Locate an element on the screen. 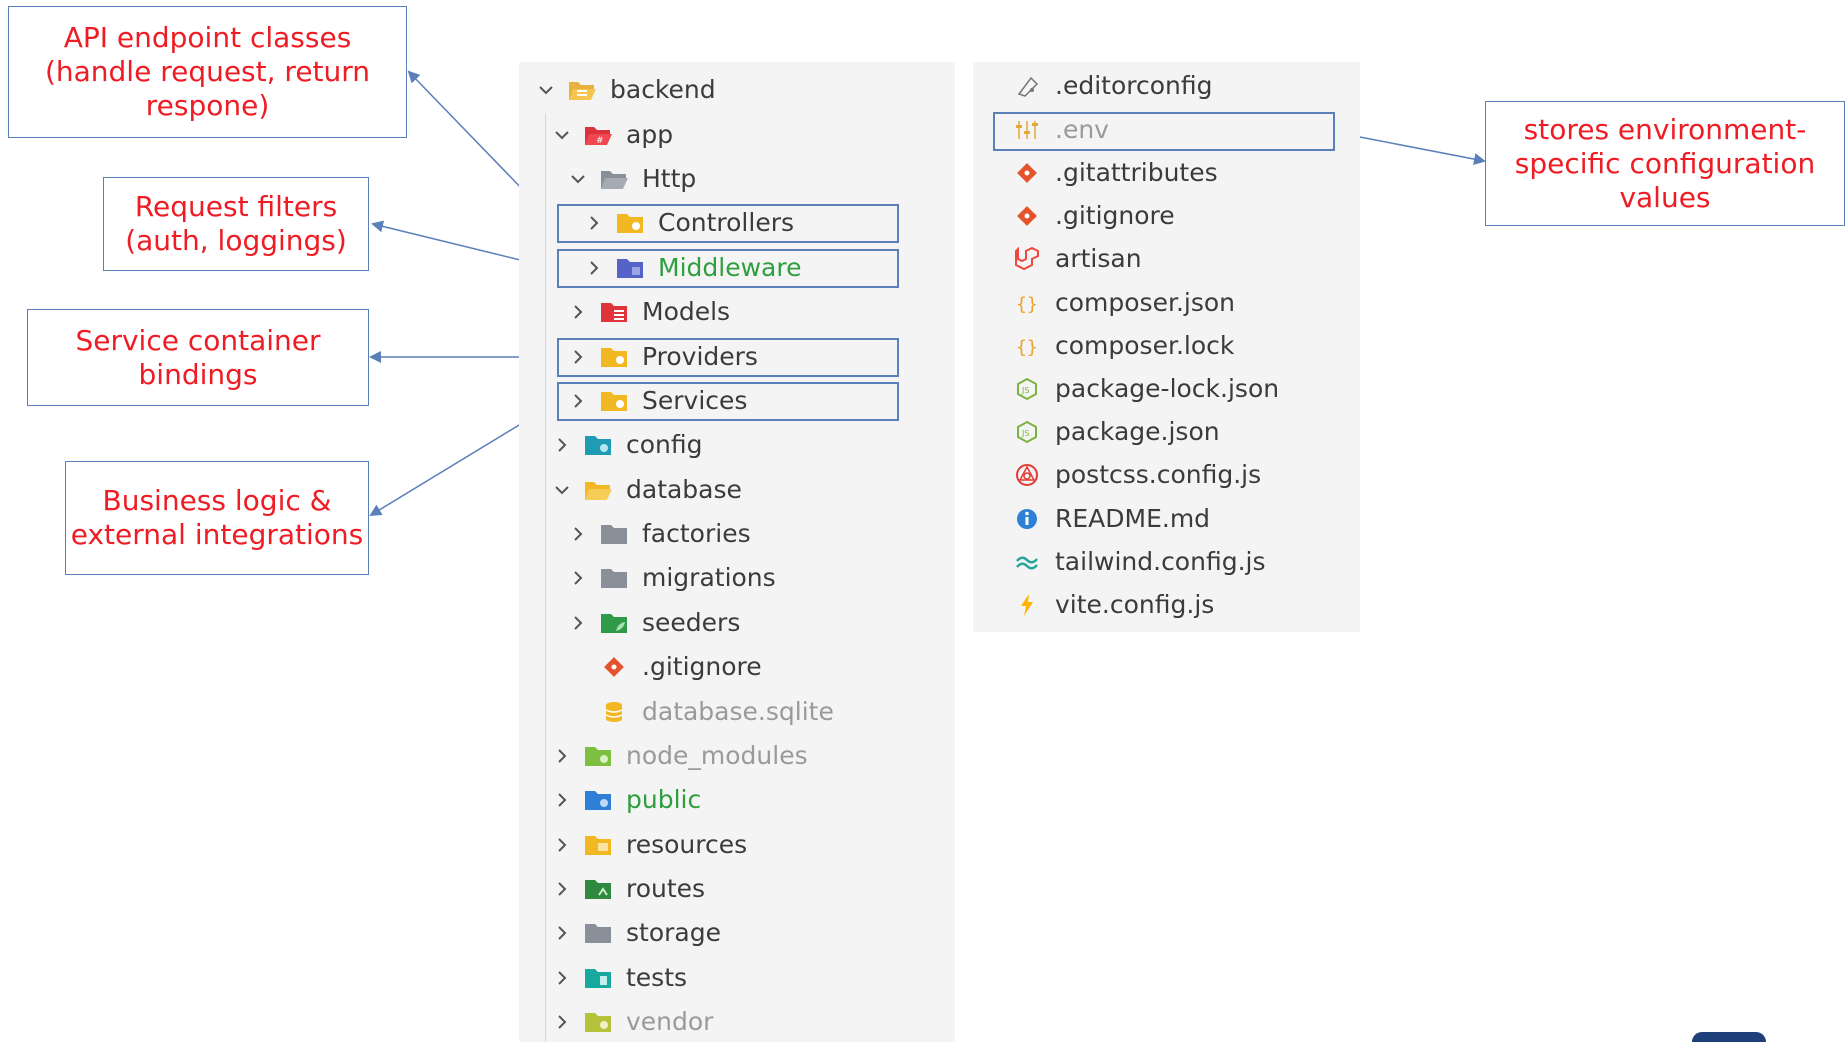  file-label: README.md is located at coordinates (1133, 518).